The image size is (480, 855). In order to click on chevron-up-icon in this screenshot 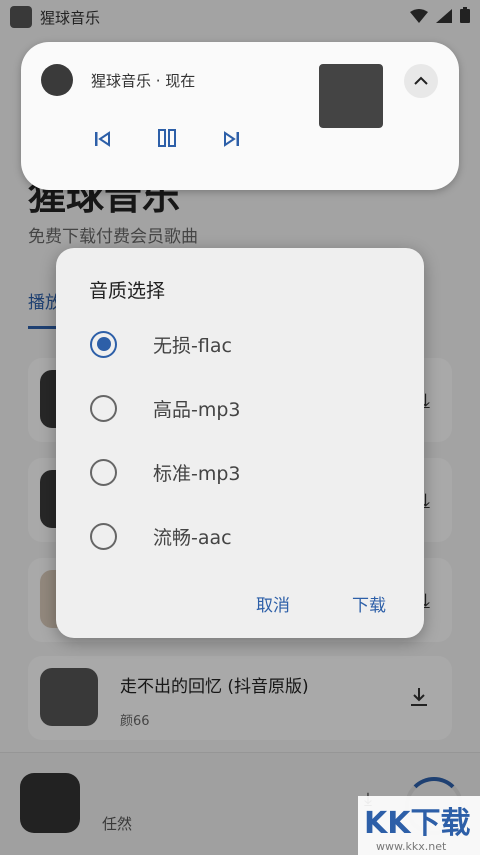, I will do `click(421, 81)`.